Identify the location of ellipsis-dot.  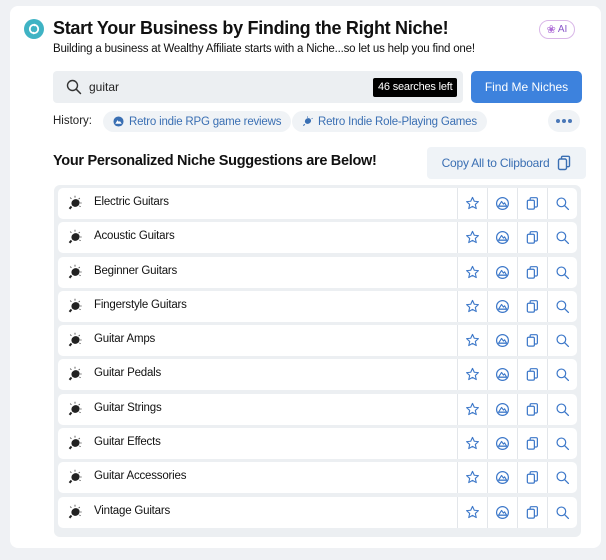
(564, 121).